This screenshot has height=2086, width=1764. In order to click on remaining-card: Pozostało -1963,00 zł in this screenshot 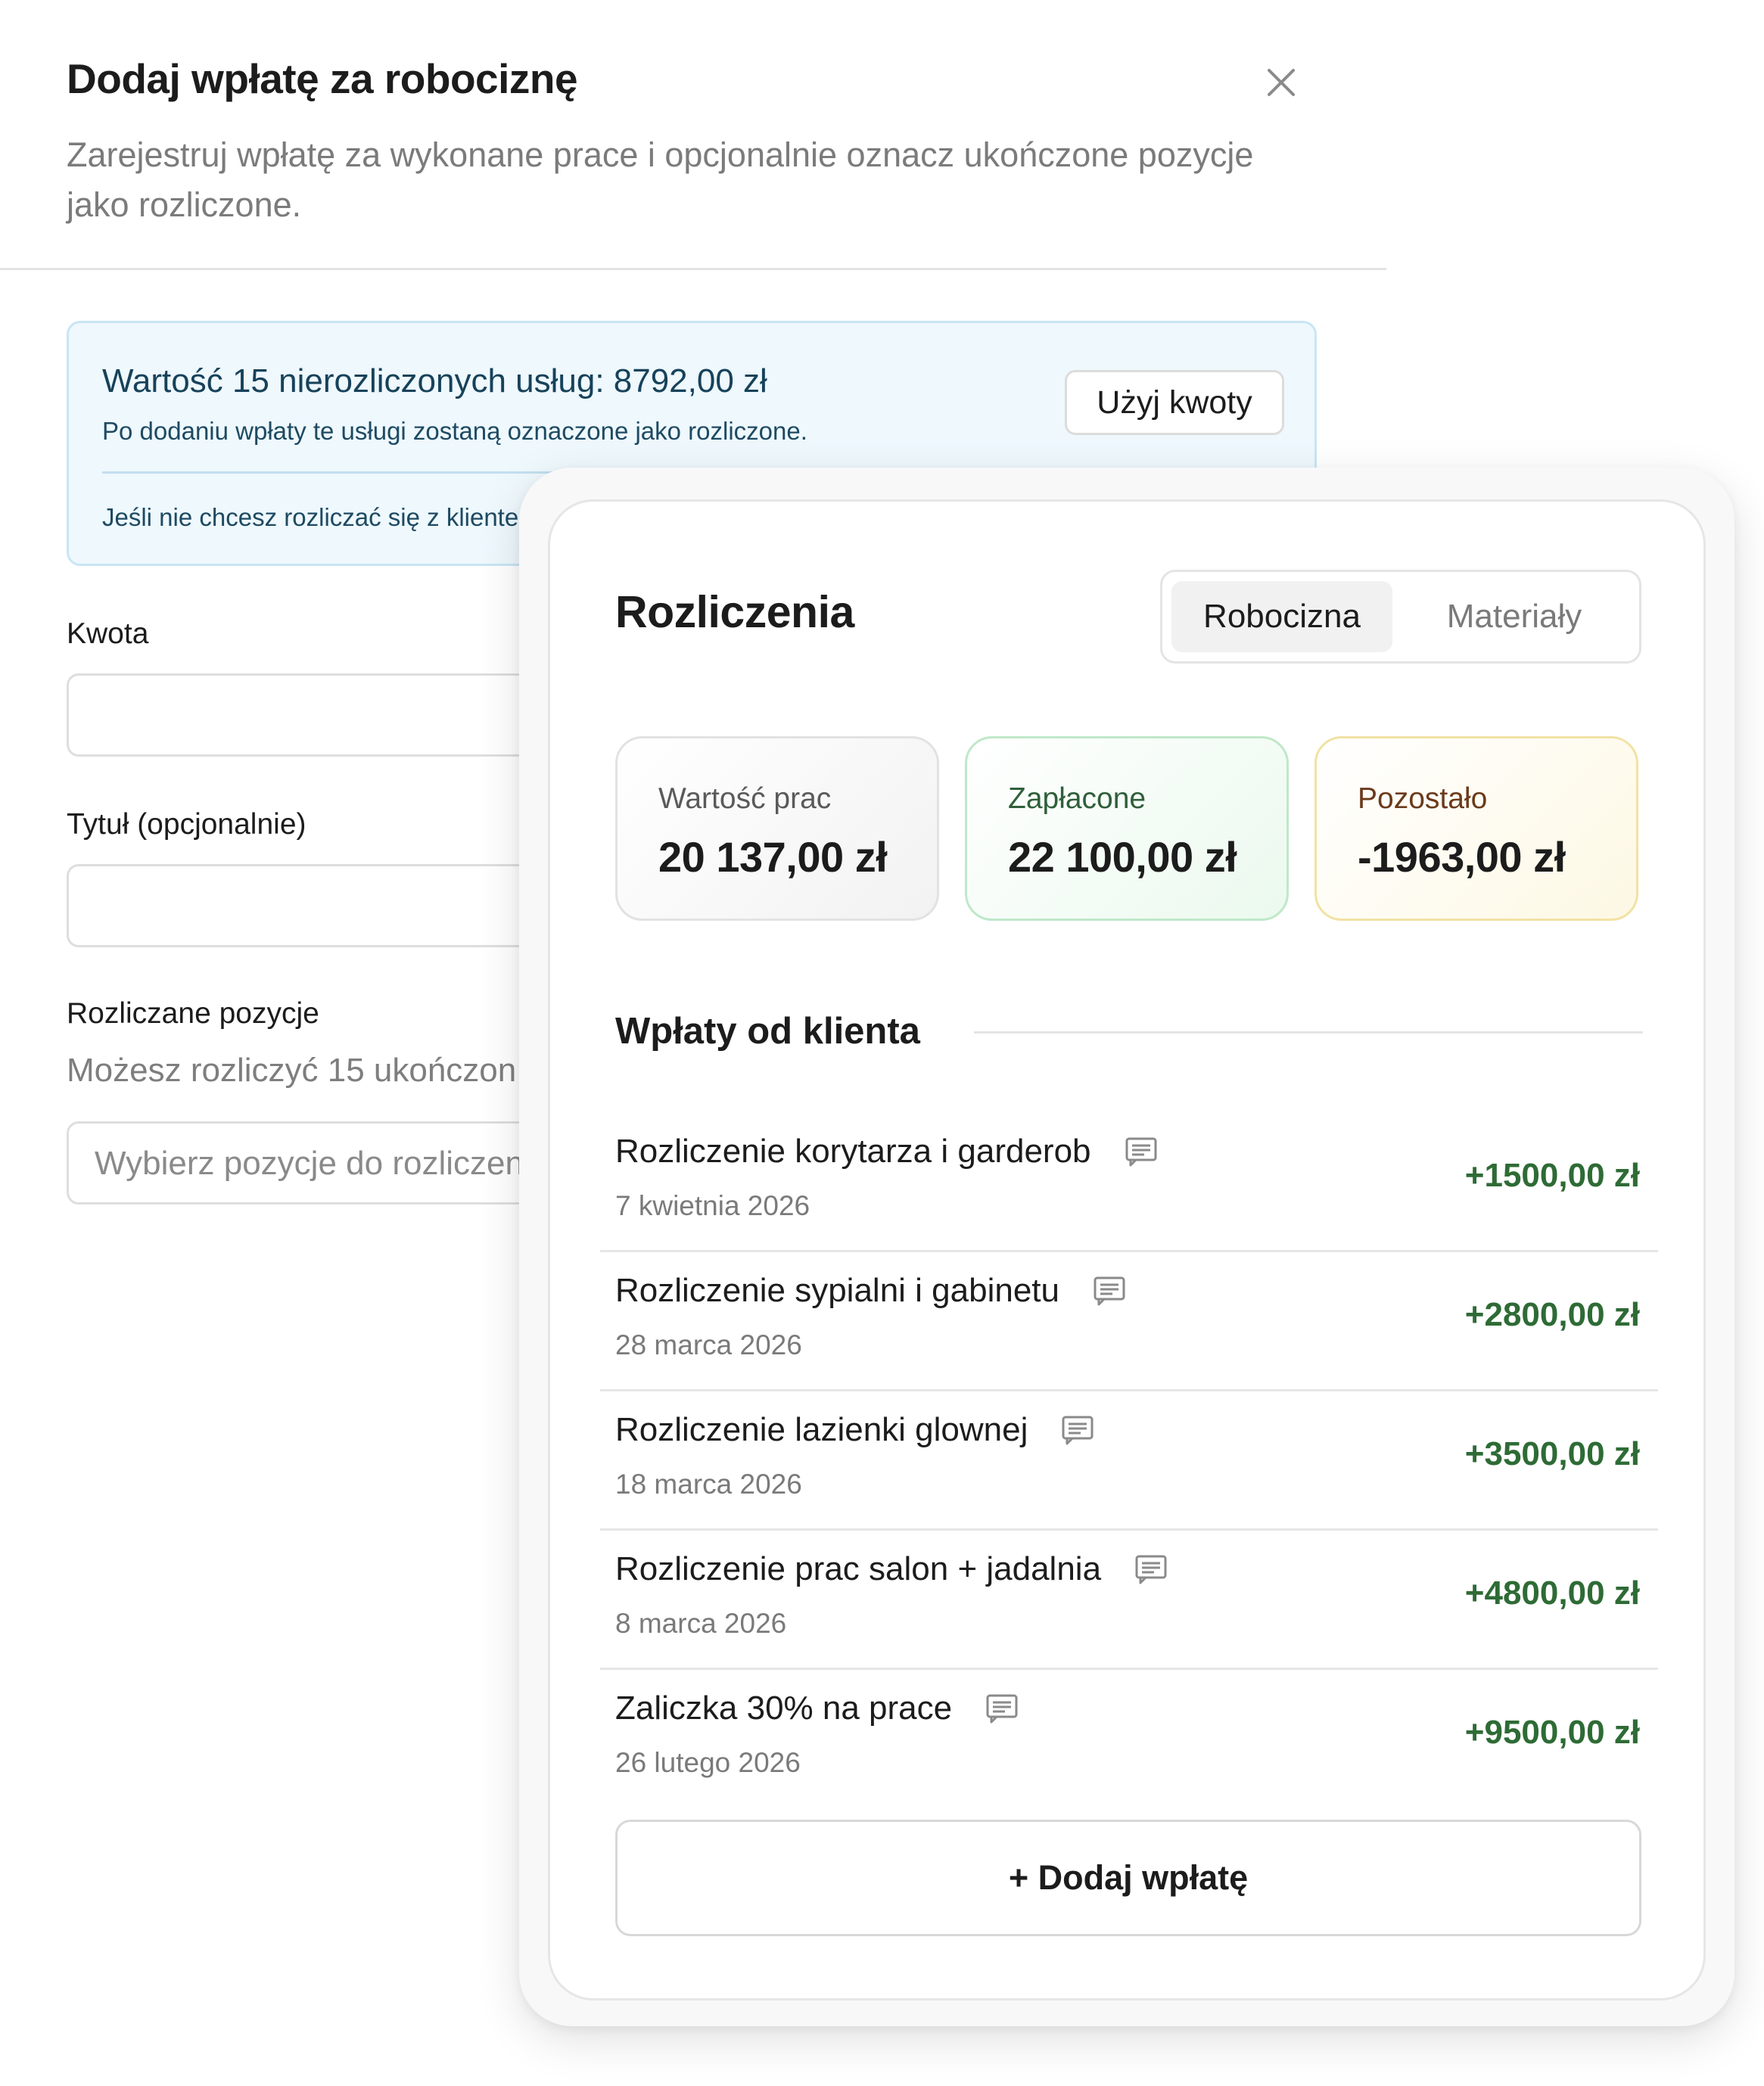, I will do `click(1476, 828)`.